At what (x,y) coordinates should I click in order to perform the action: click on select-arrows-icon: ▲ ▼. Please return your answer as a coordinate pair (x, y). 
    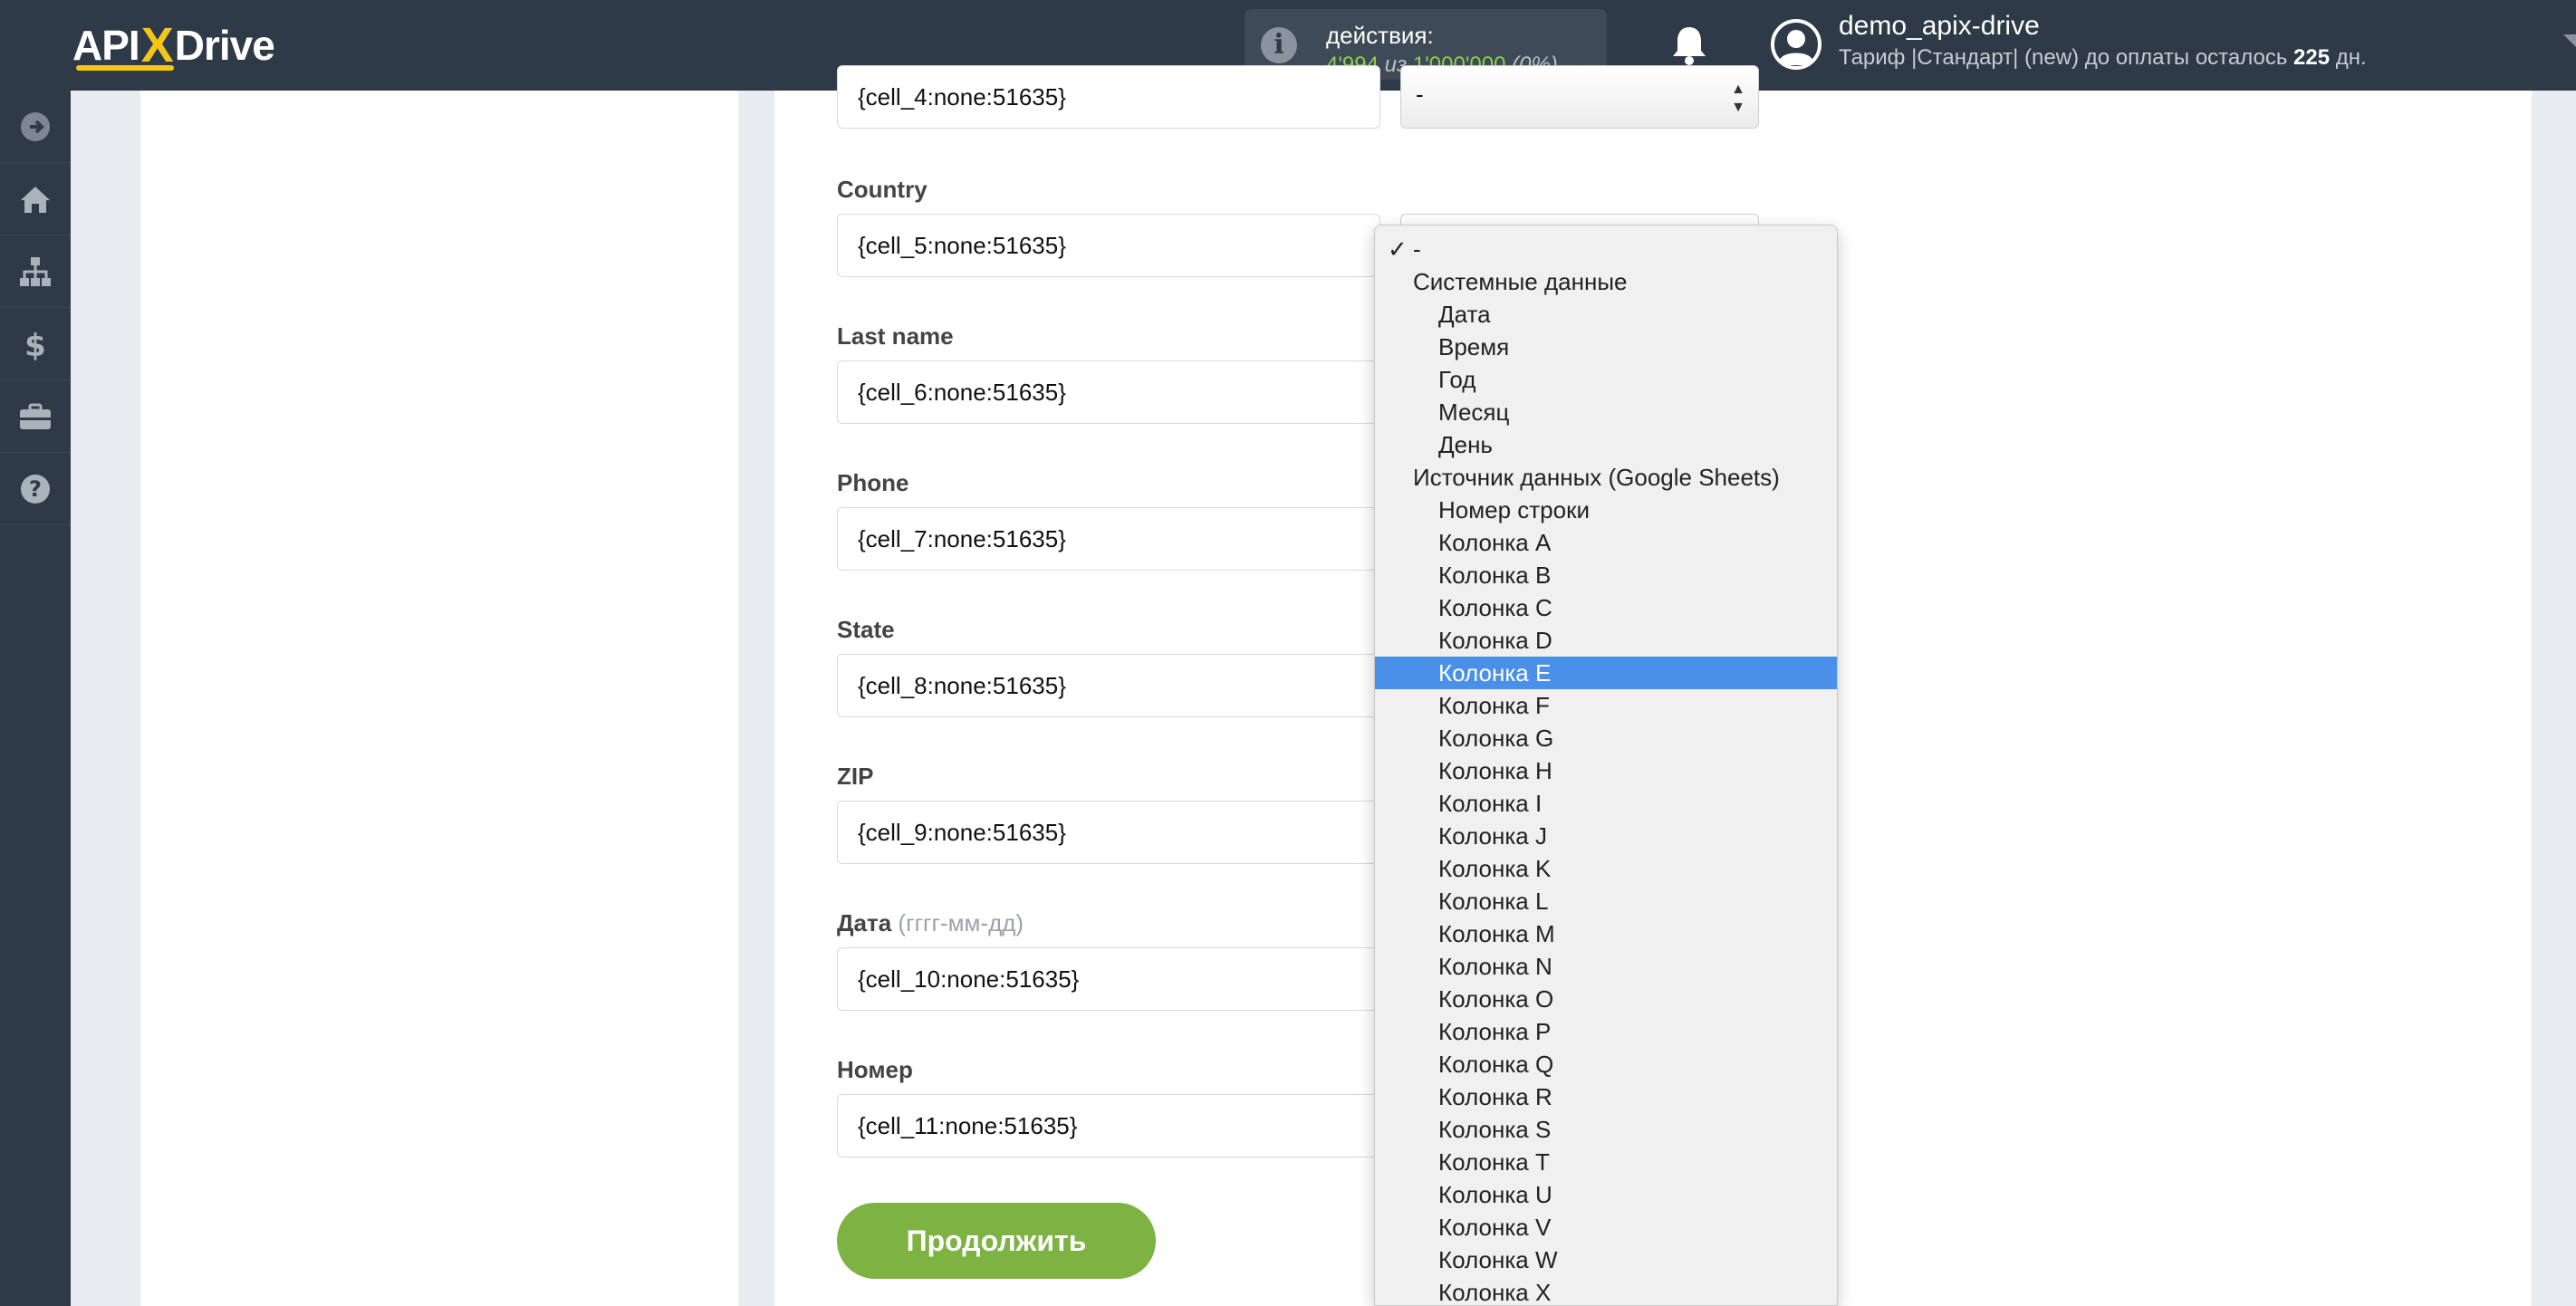
    Looking at the image, I should click on (1738, 99).